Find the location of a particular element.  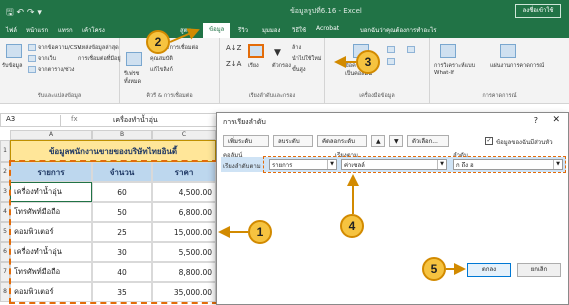

from-web-label: จากเว็บ is located at coordinates (47, 59).